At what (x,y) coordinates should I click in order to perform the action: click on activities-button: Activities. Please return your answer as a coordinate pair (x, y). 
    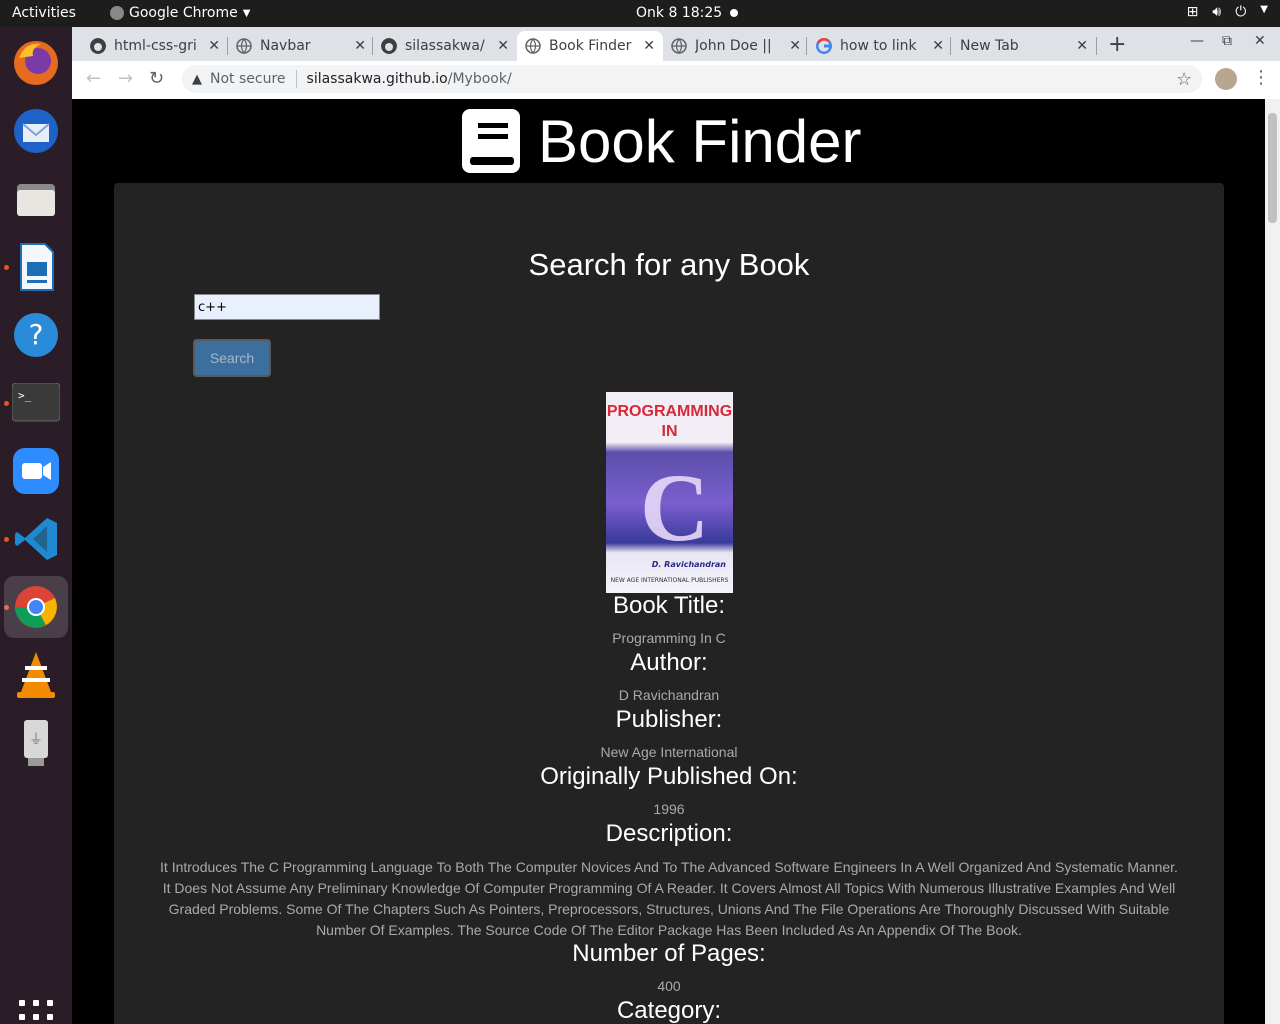
    Looking at the image, I should click on (44, 13).